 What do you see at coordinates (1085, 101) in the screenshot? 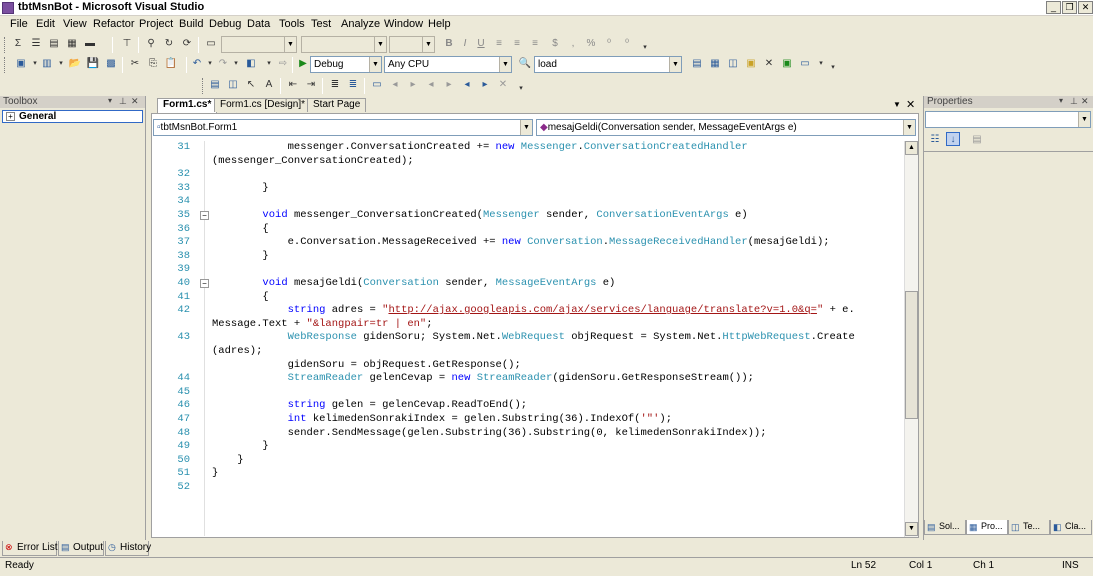
I see `properties-close-icon: ✕` at bounding box center [1085, 101].